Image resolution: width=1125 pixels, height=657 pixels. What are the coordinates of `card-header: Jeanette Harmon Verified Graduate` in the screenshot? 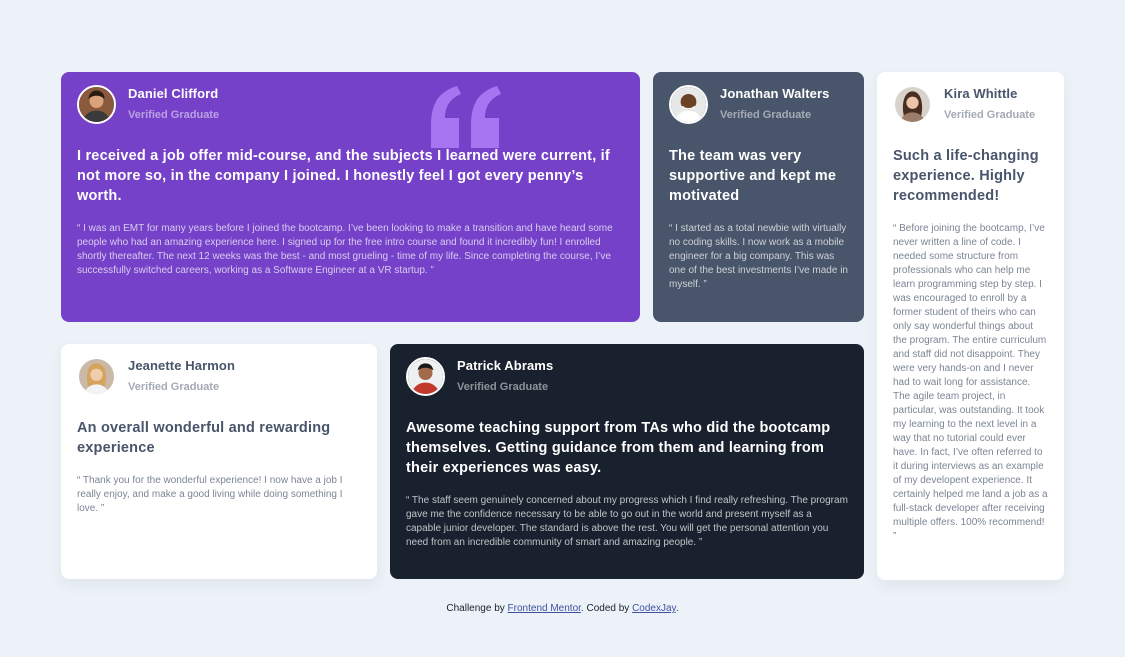 It's located at (219, 376).